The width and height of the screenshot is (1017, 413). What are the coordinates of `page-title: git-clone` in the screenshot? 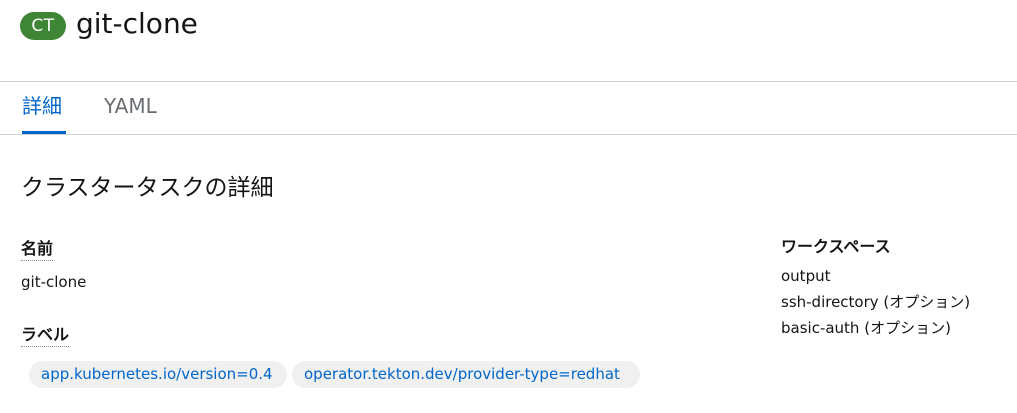 It's located at (137, 23).